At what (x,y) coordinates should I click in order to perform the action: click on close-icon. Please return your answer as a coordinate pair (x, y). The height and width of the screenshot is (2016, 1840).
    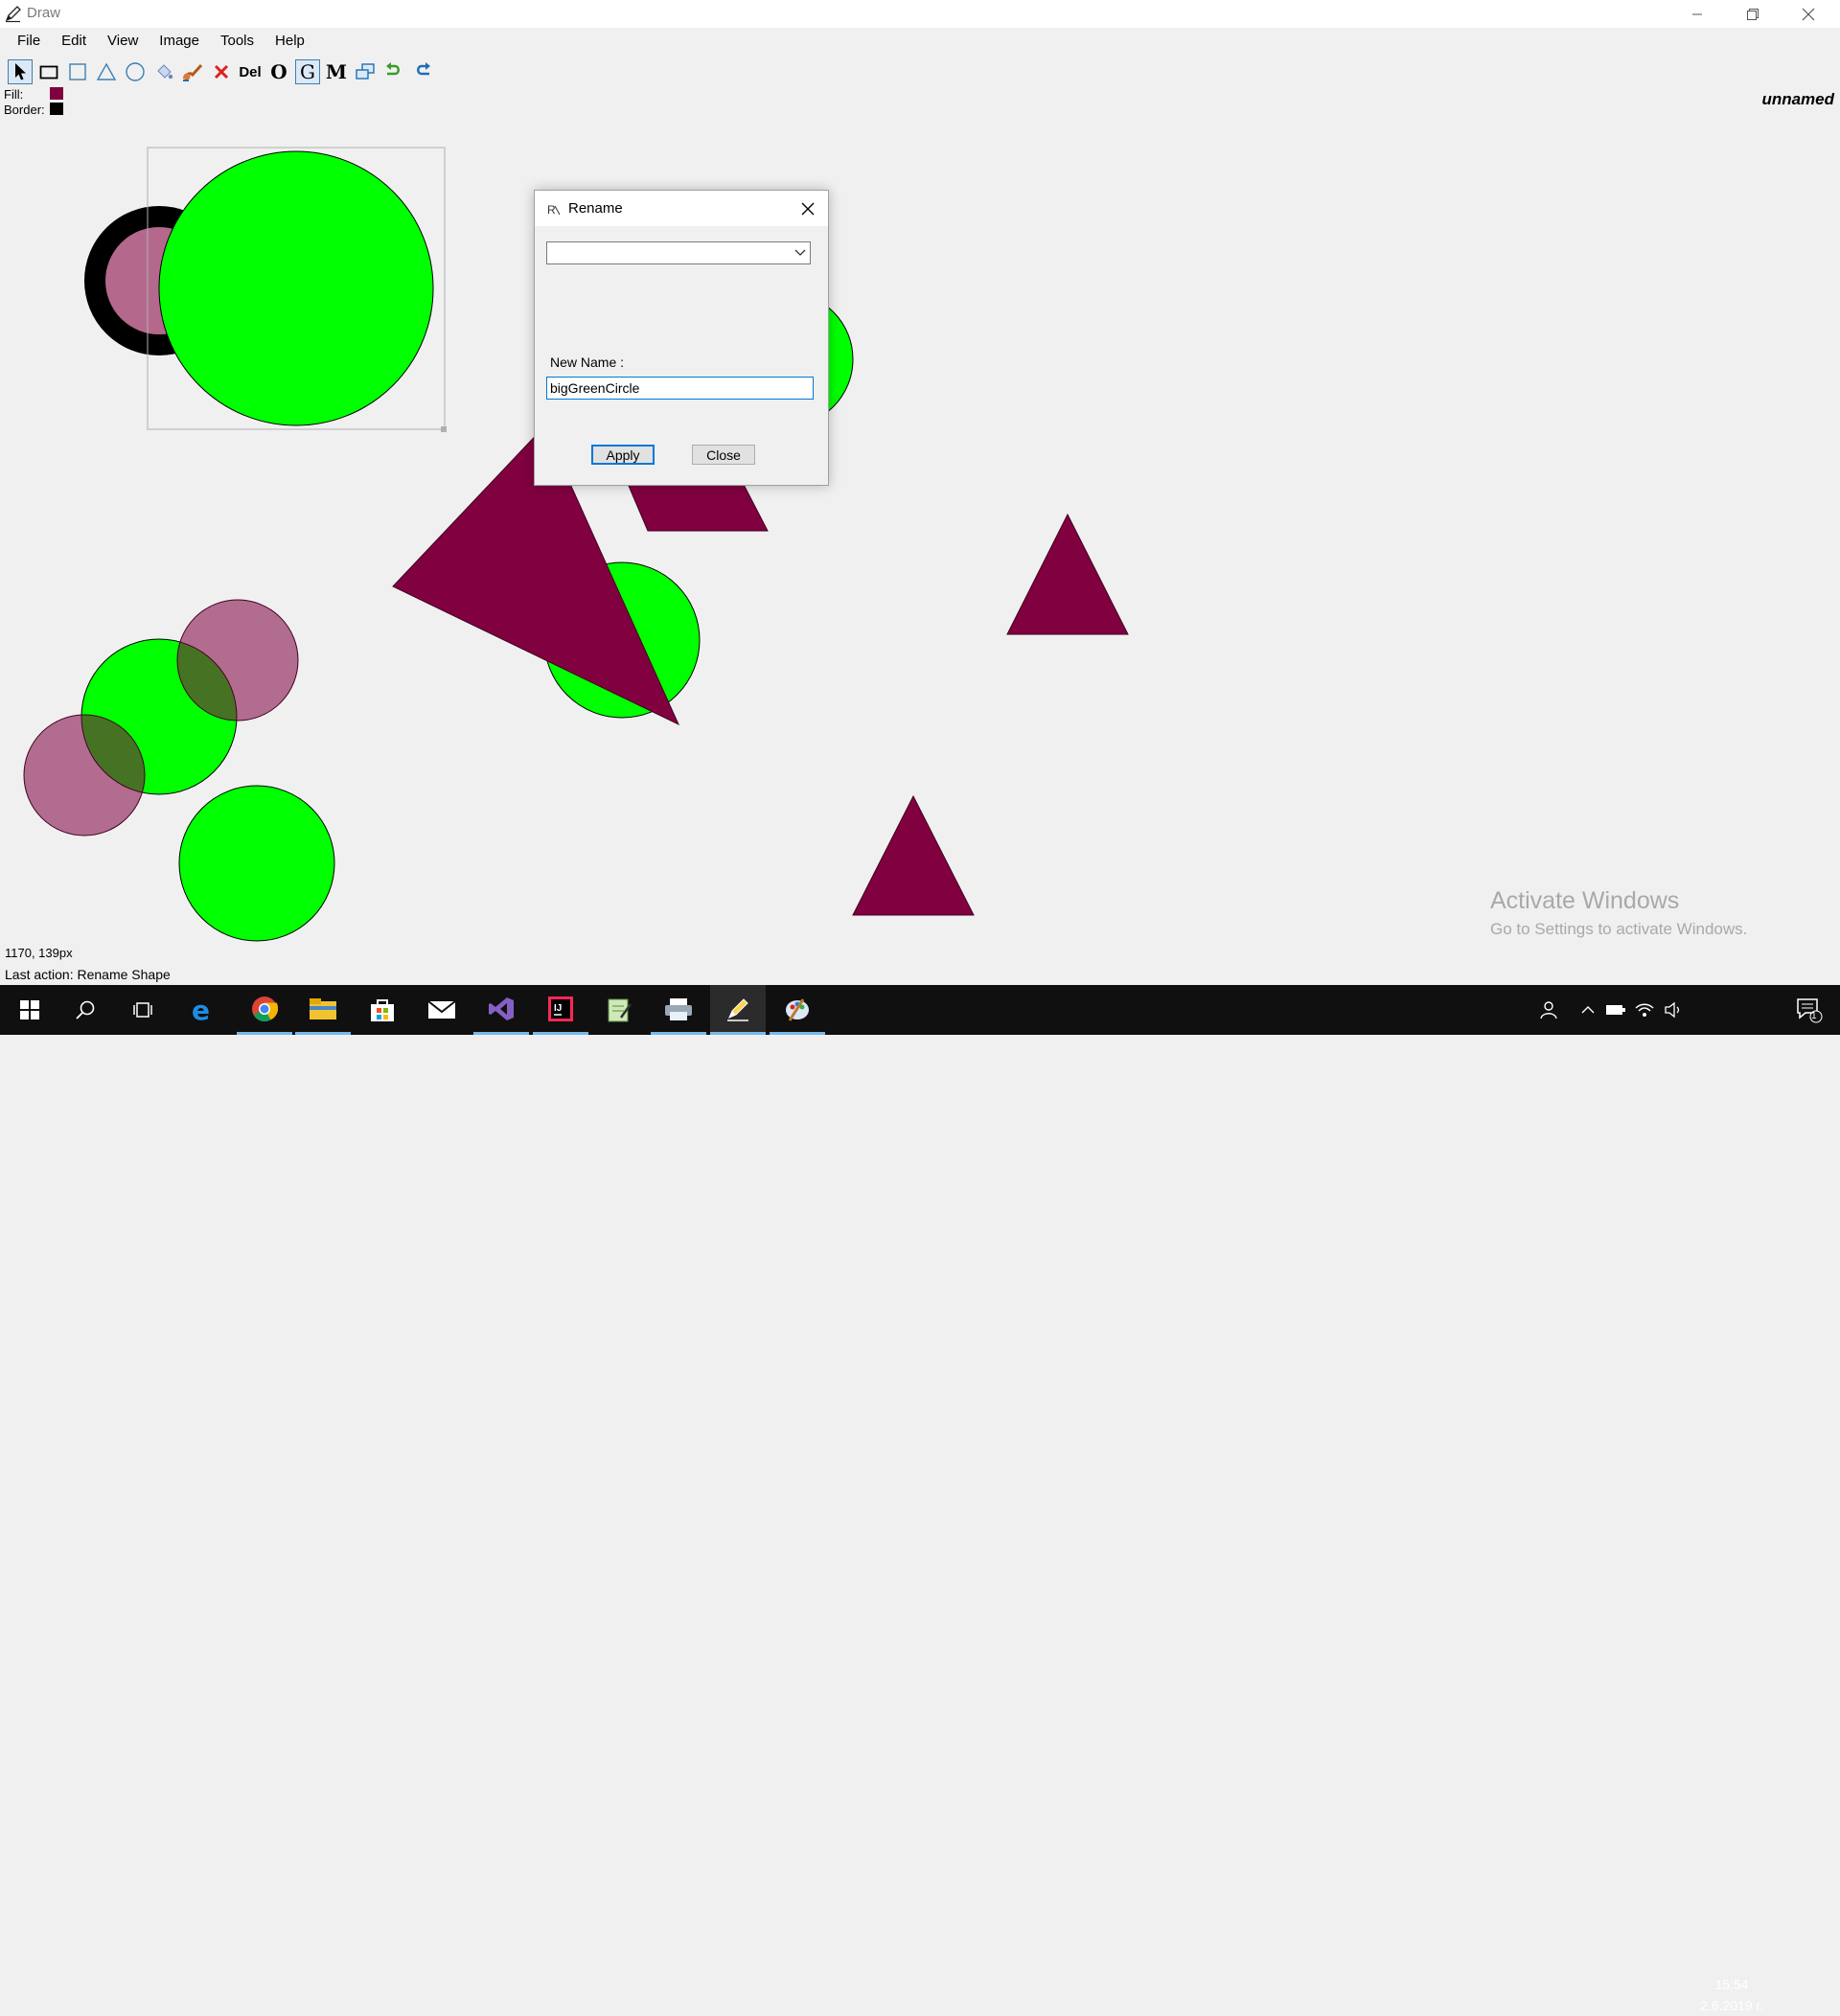
    Looking at the image, I should click on (808, 209).